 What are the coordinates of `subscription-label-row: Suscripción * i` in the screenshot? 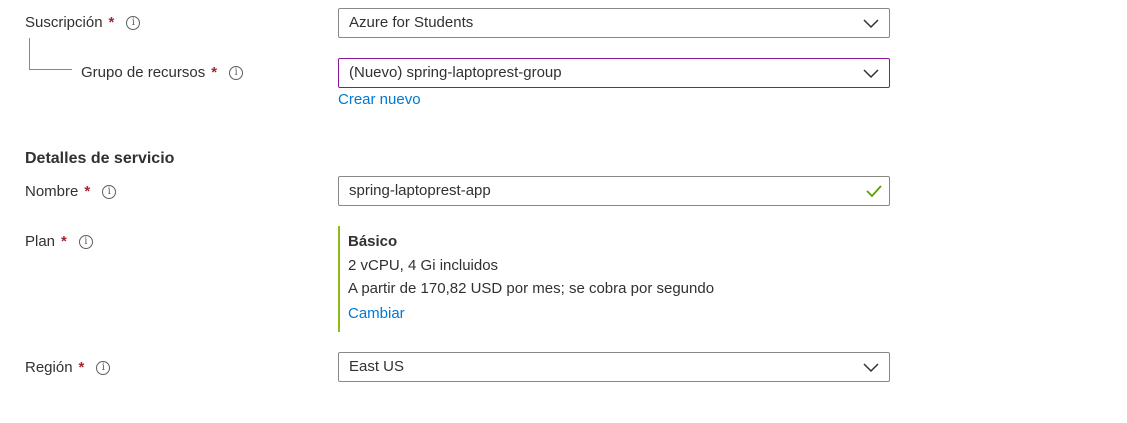 It's located at (83, 23).